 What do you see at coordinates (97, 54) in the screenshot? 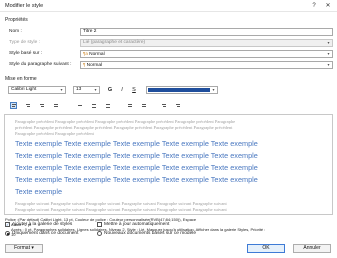
I see `based-value: Normal` at bounding box center [97, 54].